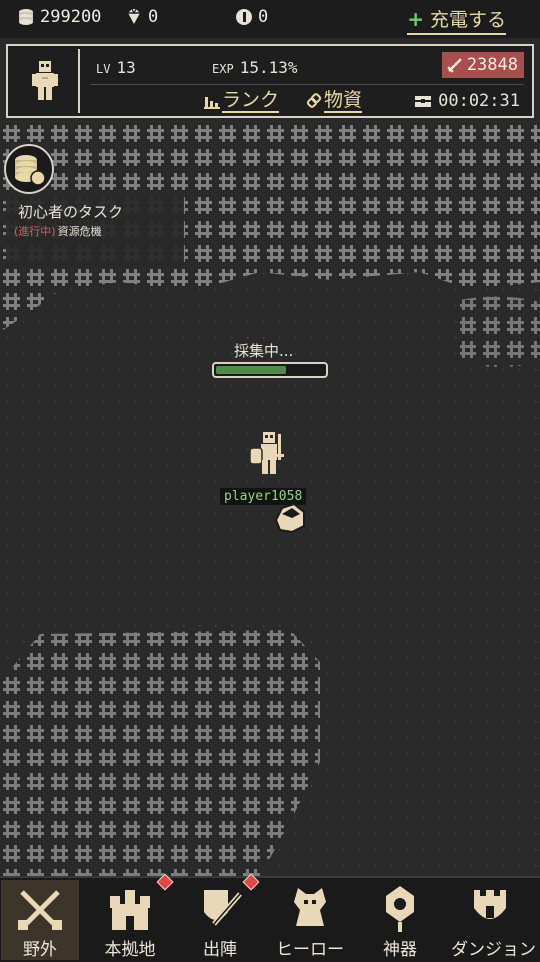  I want to click on level-display: LV 13, so click(116, 67).